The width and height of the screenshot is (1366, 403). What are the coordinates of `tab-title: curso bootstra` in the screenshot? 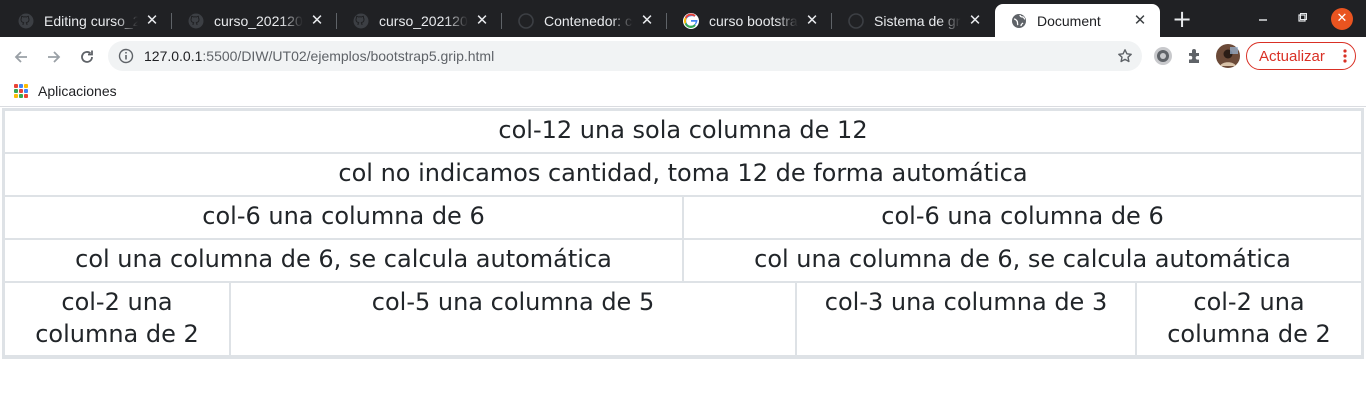 It's located at (753, 20).